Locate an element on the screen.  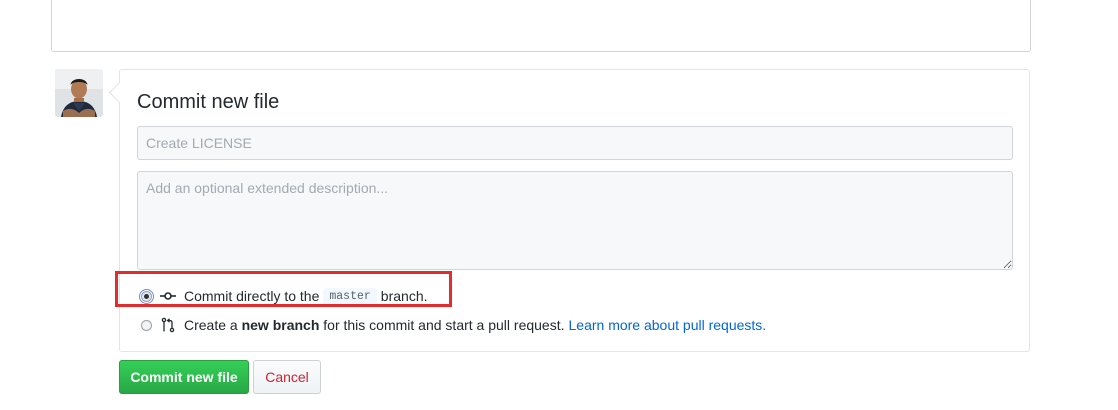
new-branch-bold: new branch is located at coordinates (280, 325).